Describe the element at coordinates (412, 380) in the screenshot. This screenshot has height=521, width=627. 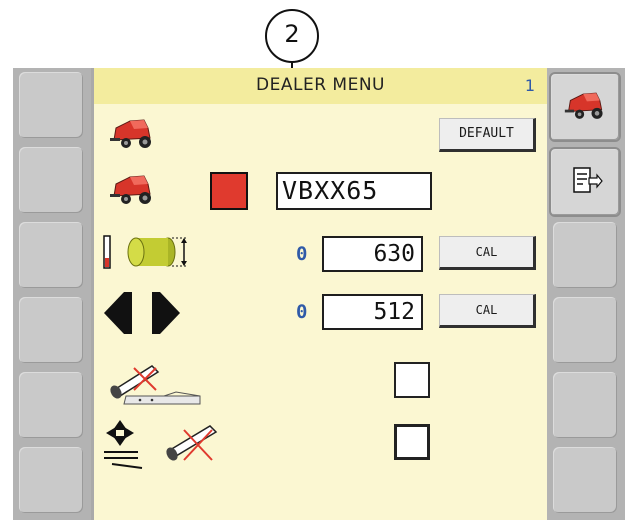
I see `knife-checkbox` at that location.